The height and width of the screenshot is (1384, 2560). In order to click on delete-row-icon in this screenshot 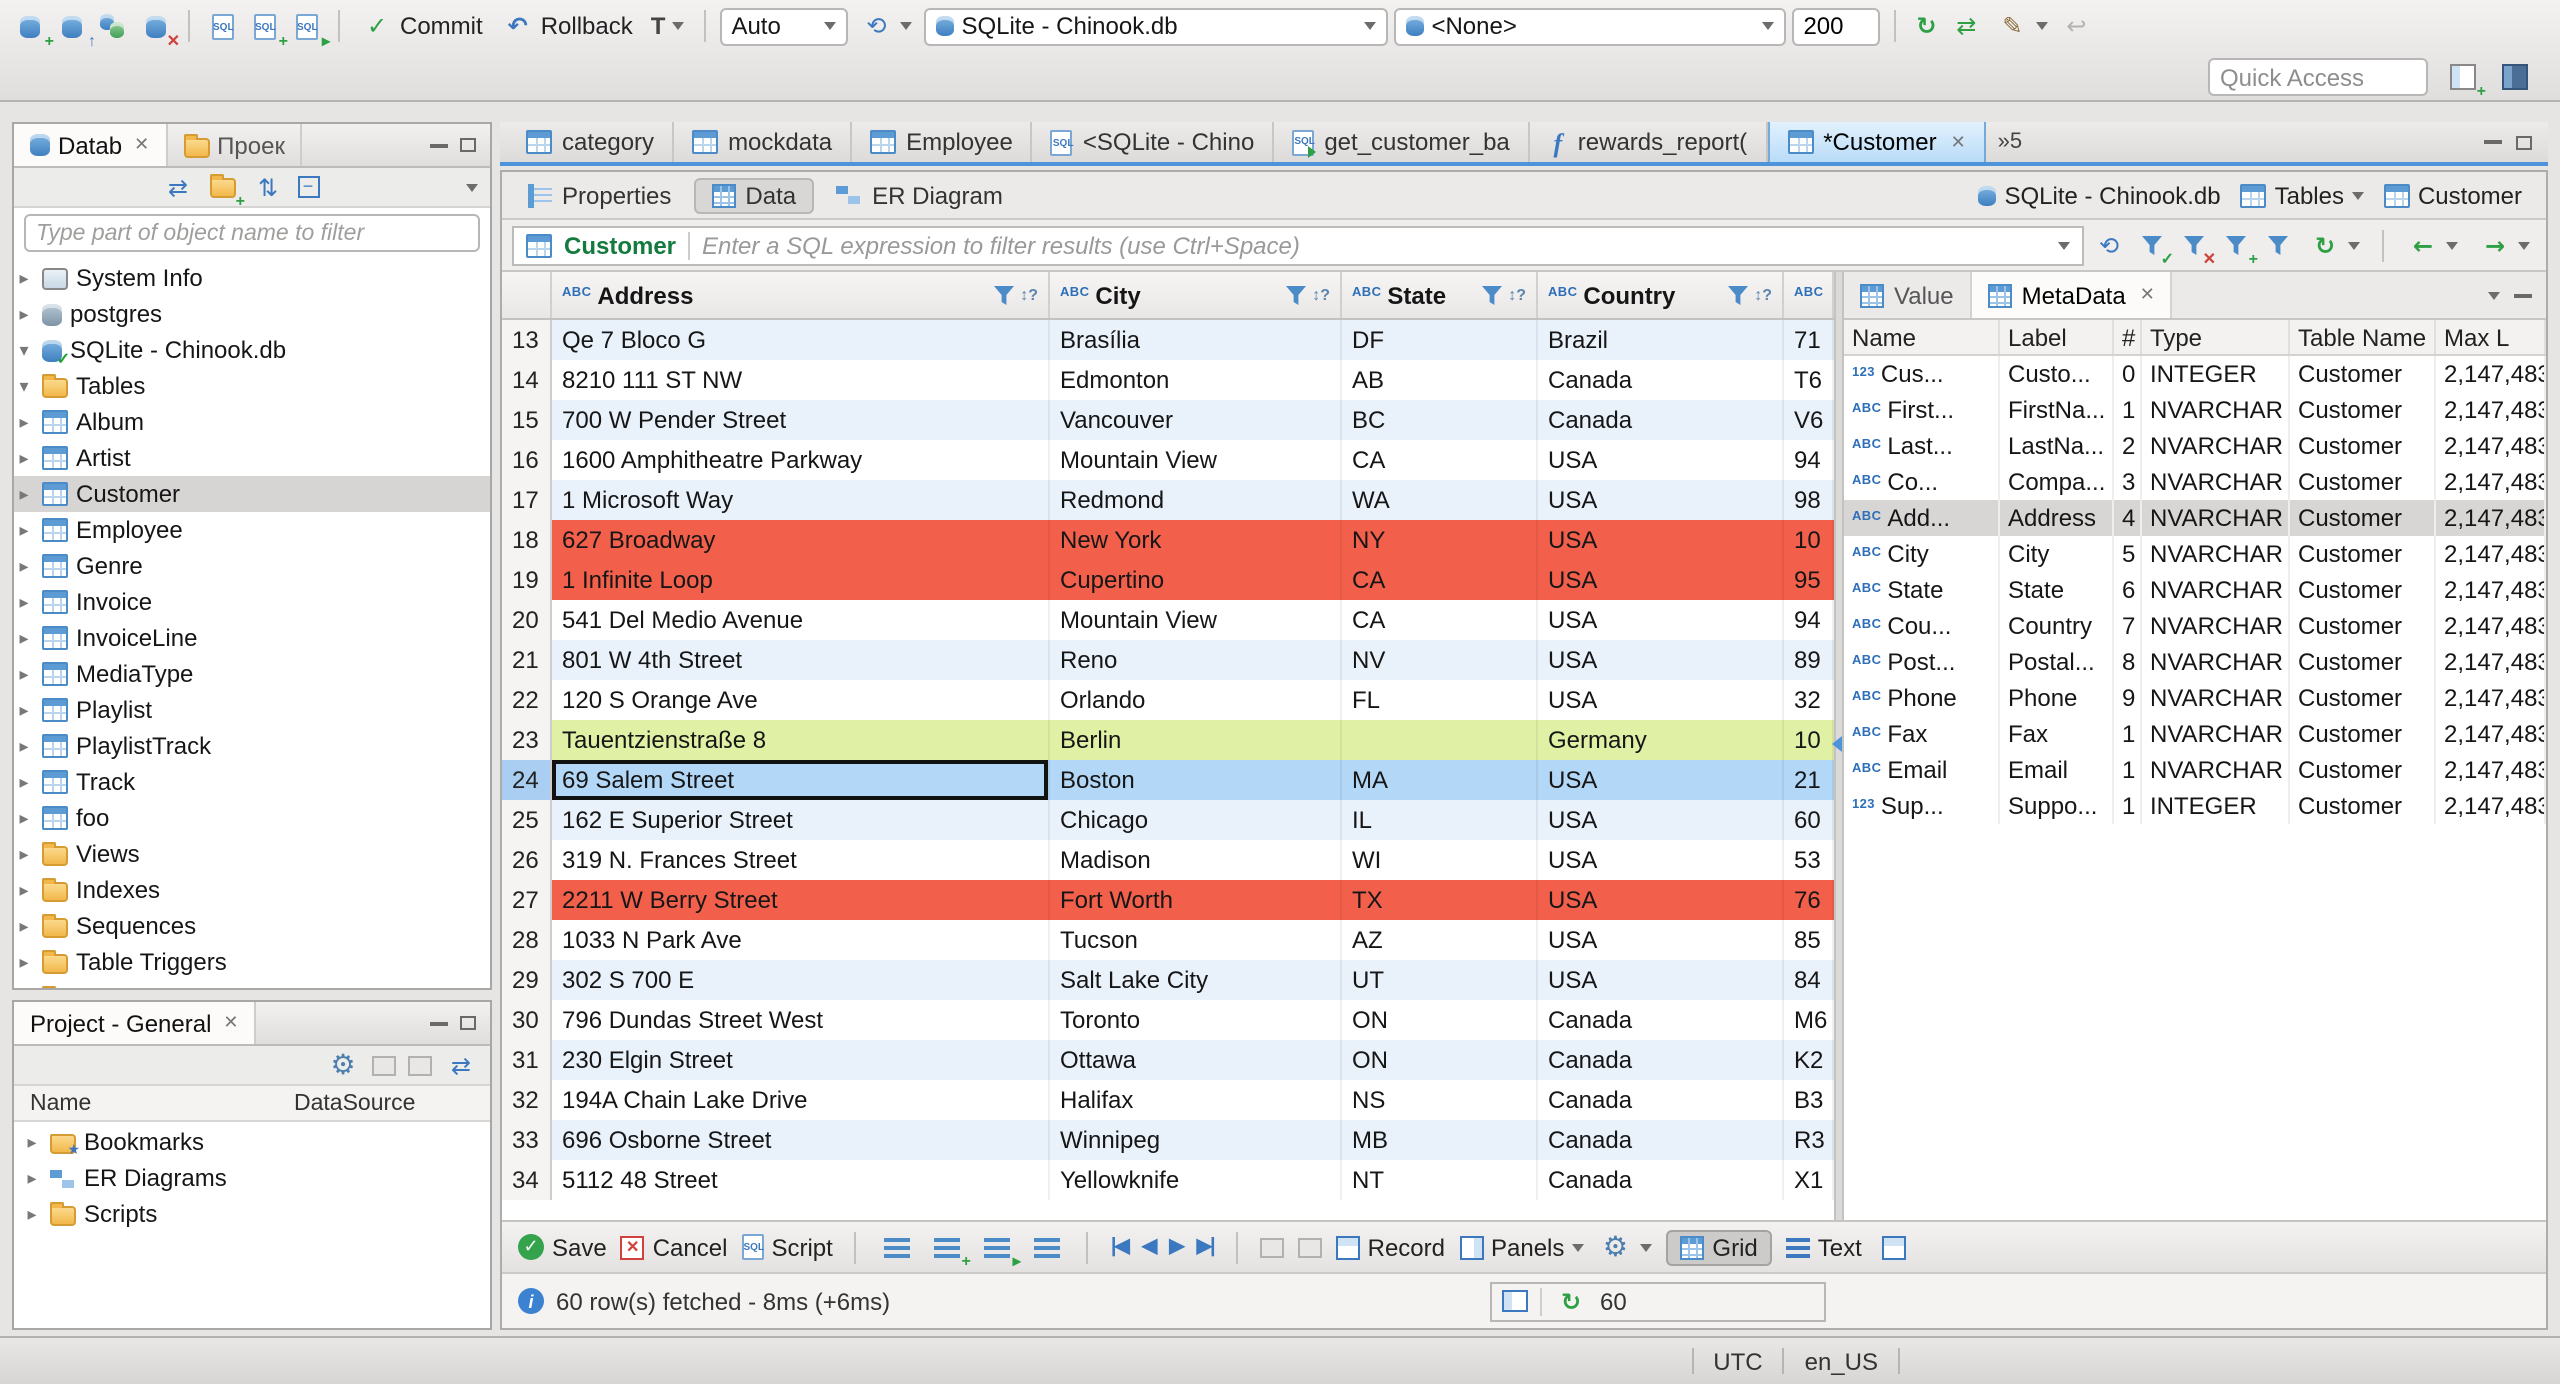, I will do `click(1047, 1247)`.